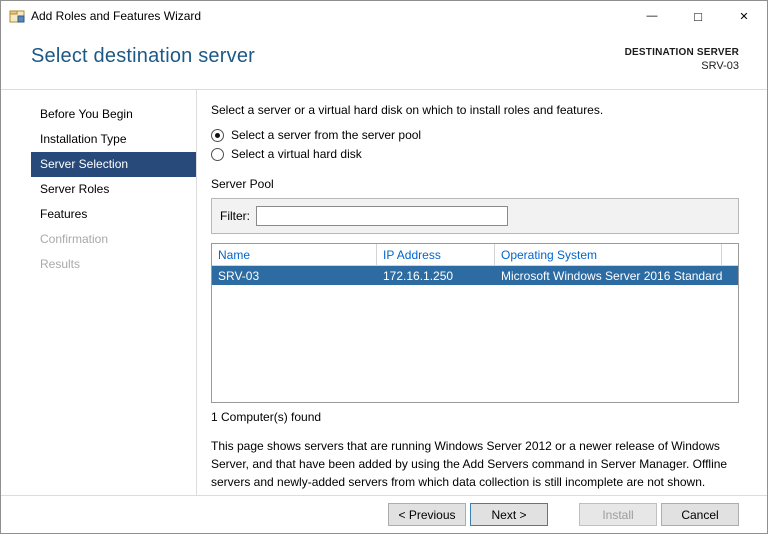  I want to click on cell-ip-address: 172.16.1.250, so click(418, 275).